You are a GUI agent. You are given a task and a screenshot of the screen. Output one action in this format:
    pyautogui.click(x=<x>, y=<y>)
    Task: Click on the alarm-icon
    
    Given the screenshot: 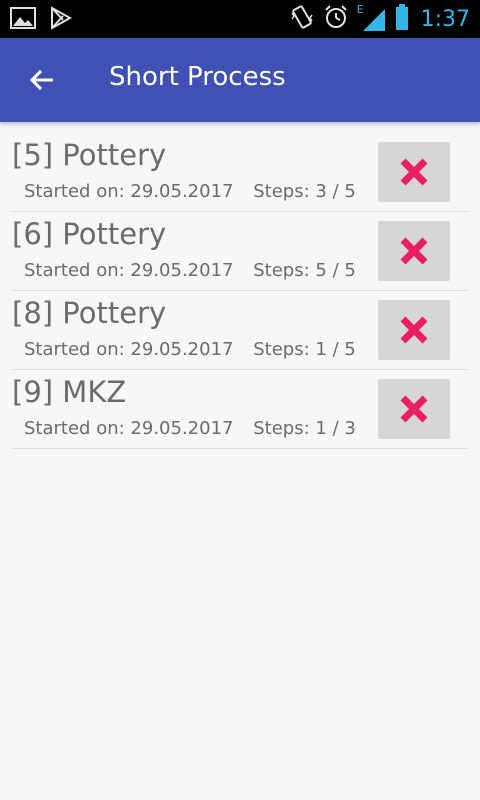 What is the action you would take?
    pyautogui.click(x=336, y=19)
    